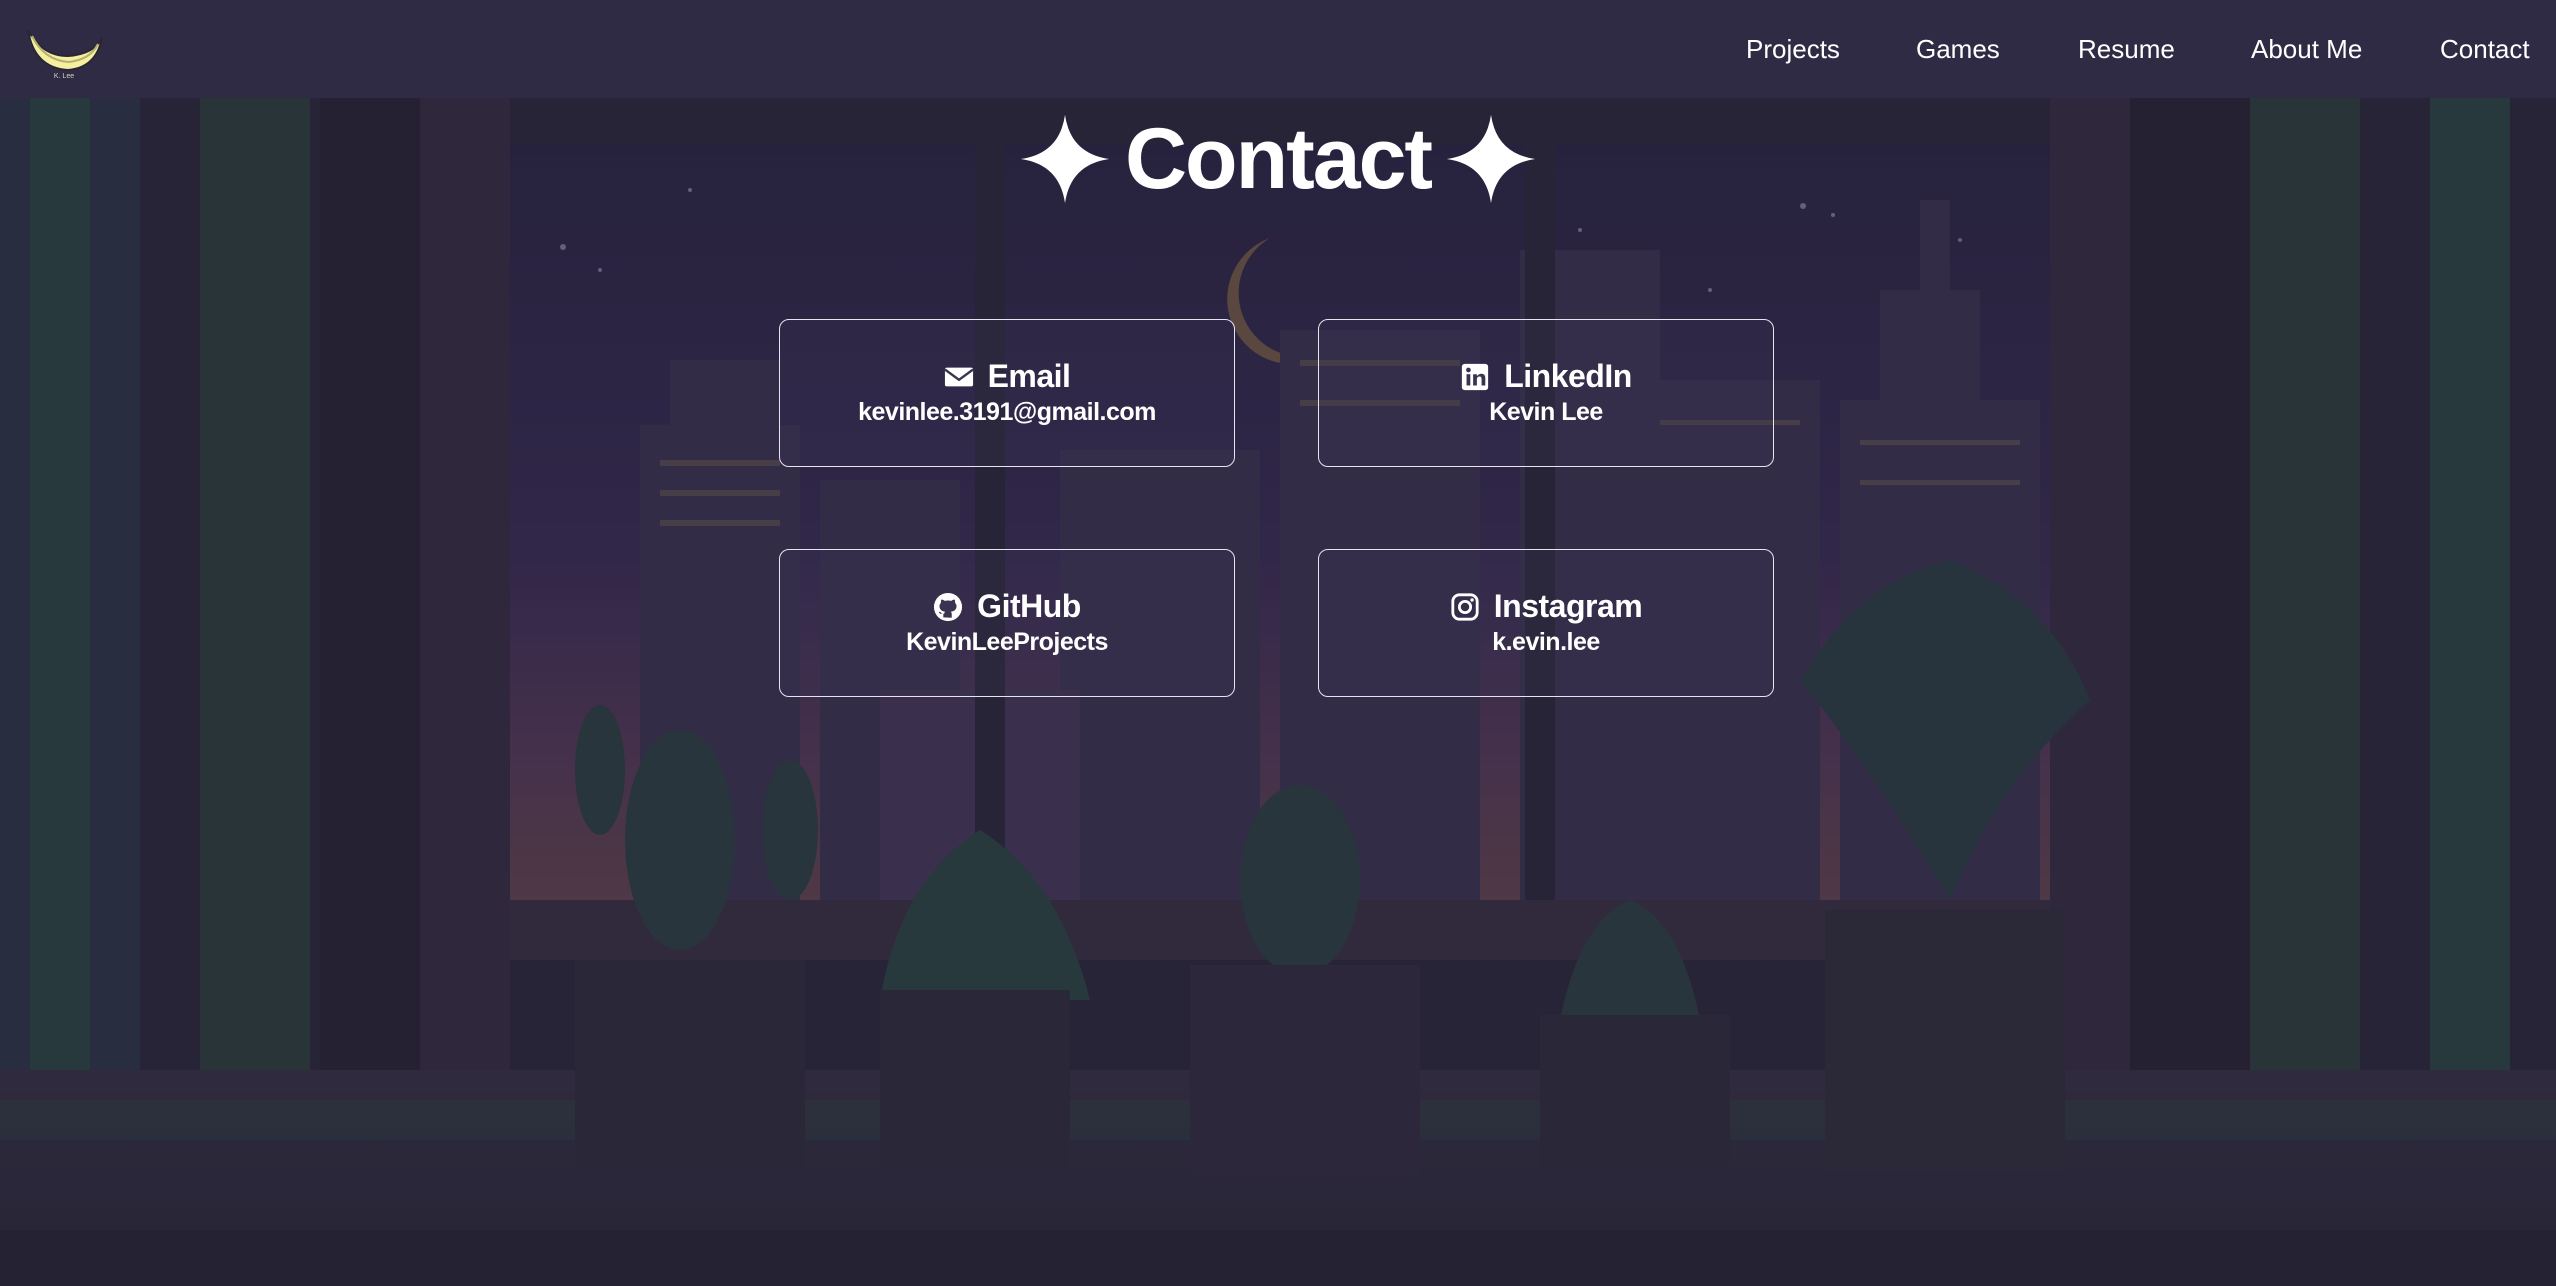 This screenshot has width=2556, height=1286. Describe the element at coordinates (1007, 642) in the screenshot. I see `github-value: KevinLeeProjects` at that location.